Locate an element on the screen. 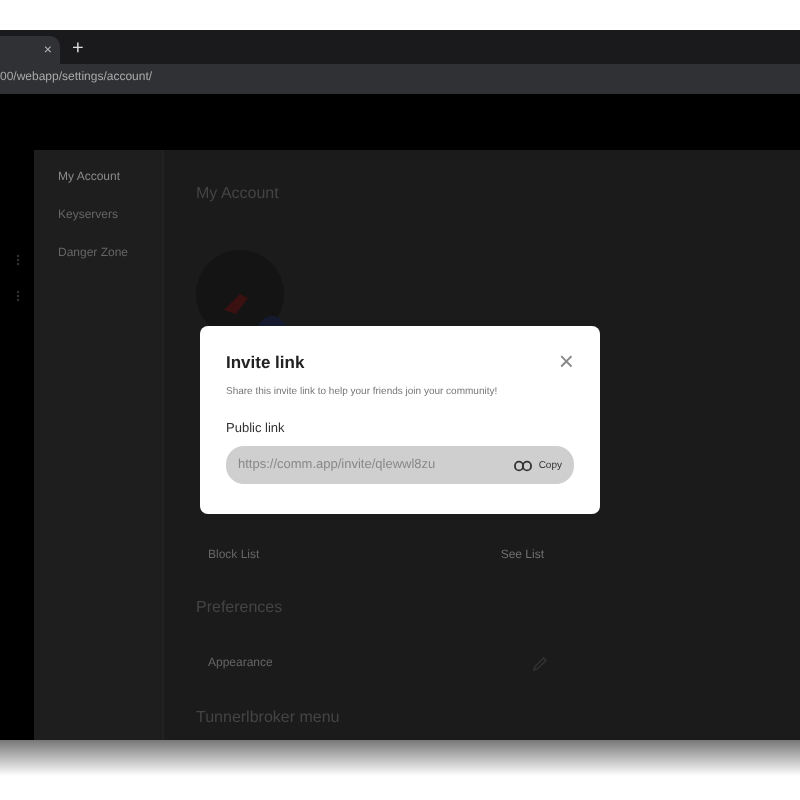 Image resolution: width=800 pixels, height=800 pixels. close-button: × is located at coordinates (566, 362).